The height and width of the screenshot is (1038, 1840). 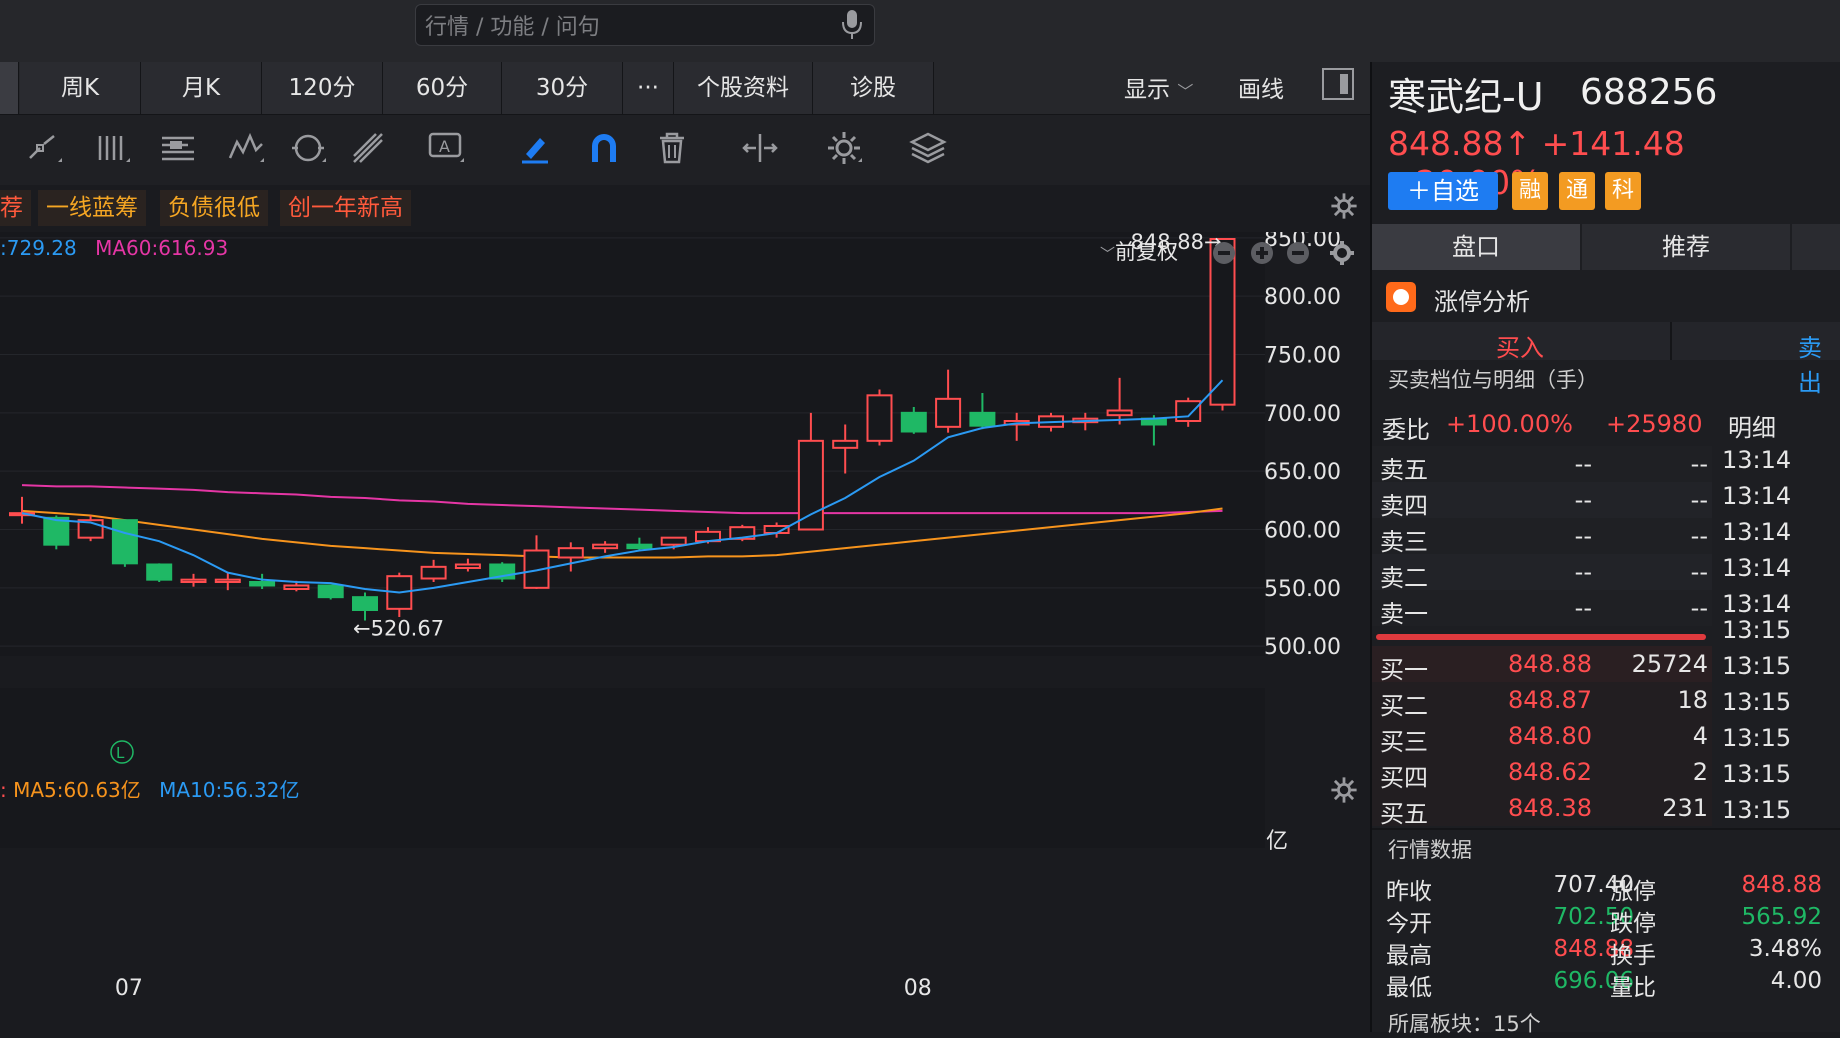 What do you see at coordinates (1530, 191) in the screenshot?
I see `badge-margin: 融` at bounding box center [1530, 191].